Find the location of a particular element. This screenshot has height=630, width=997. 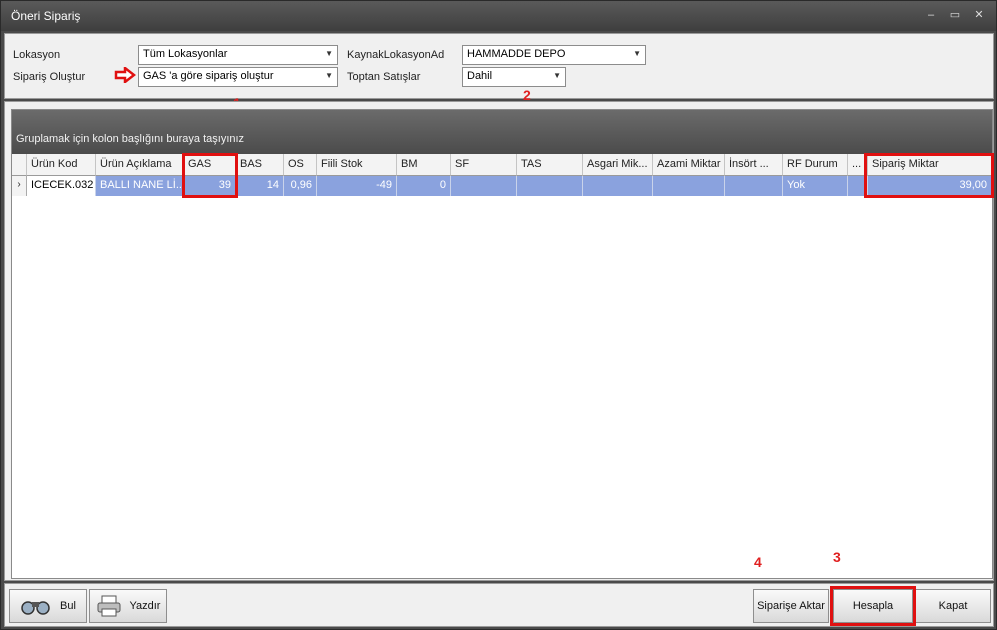

cell-bas: 14 is located at coordinates (260, 186).